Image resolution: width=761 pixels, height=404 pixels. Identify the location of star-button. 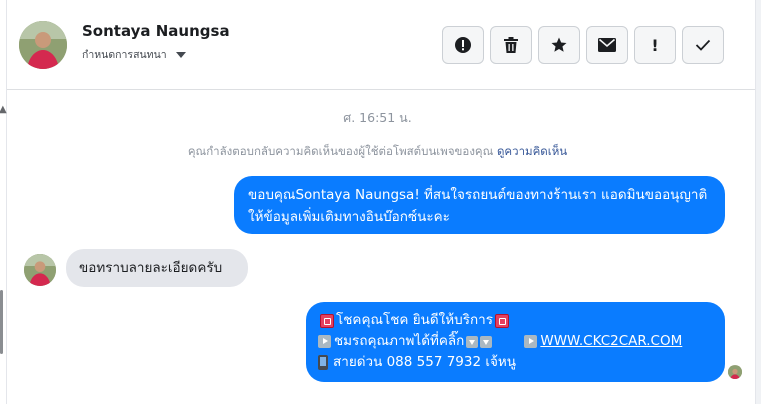
(559, 45).